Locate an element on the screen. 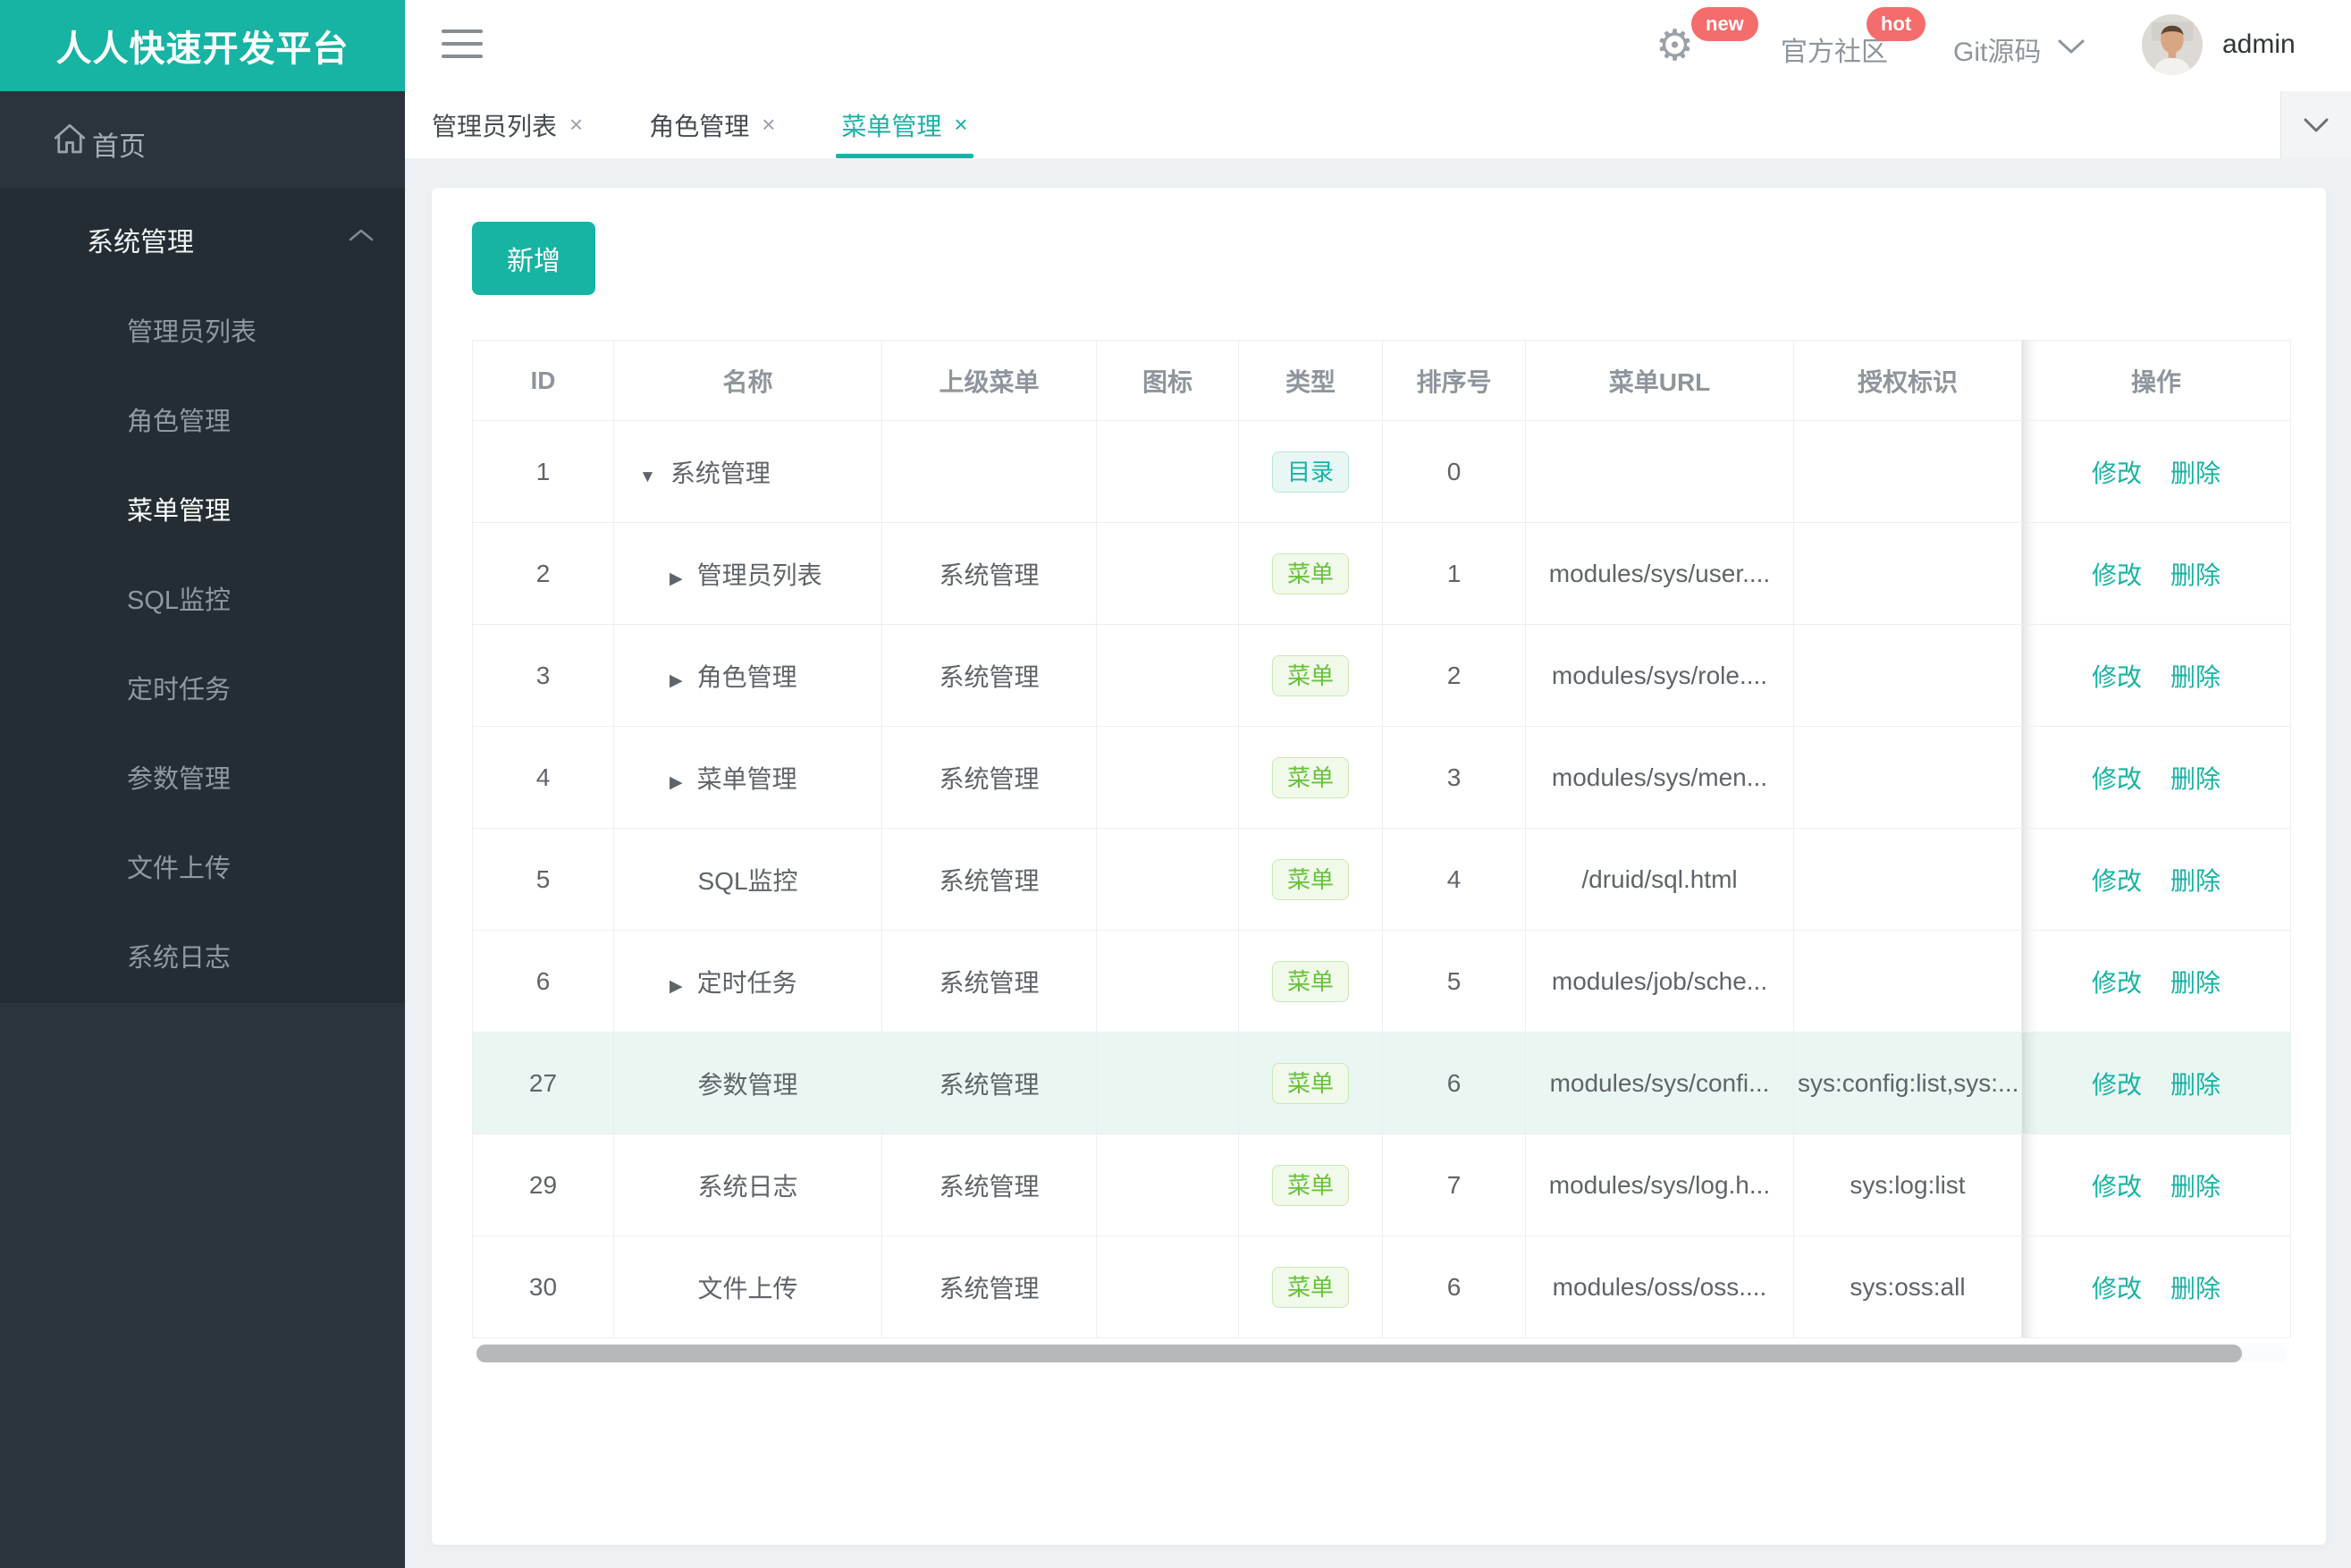 The width and height of the screenshot is (2351, 1568). sidebar-item-file-upload: 文件上传 is located at coordinates (202, 869).